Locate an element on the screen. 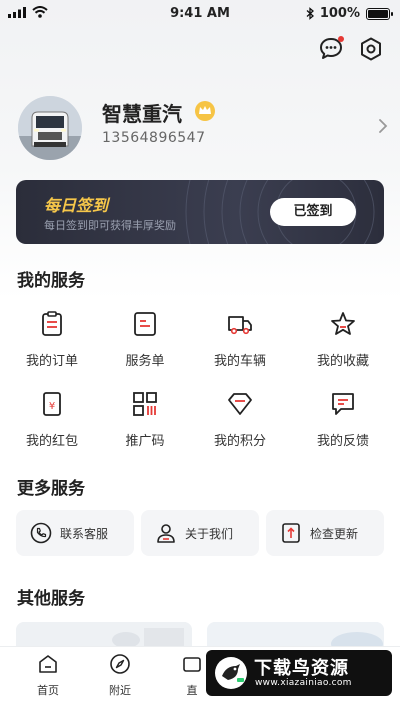  other-services-title: 其他服务 is located at coordinates (51, 599).